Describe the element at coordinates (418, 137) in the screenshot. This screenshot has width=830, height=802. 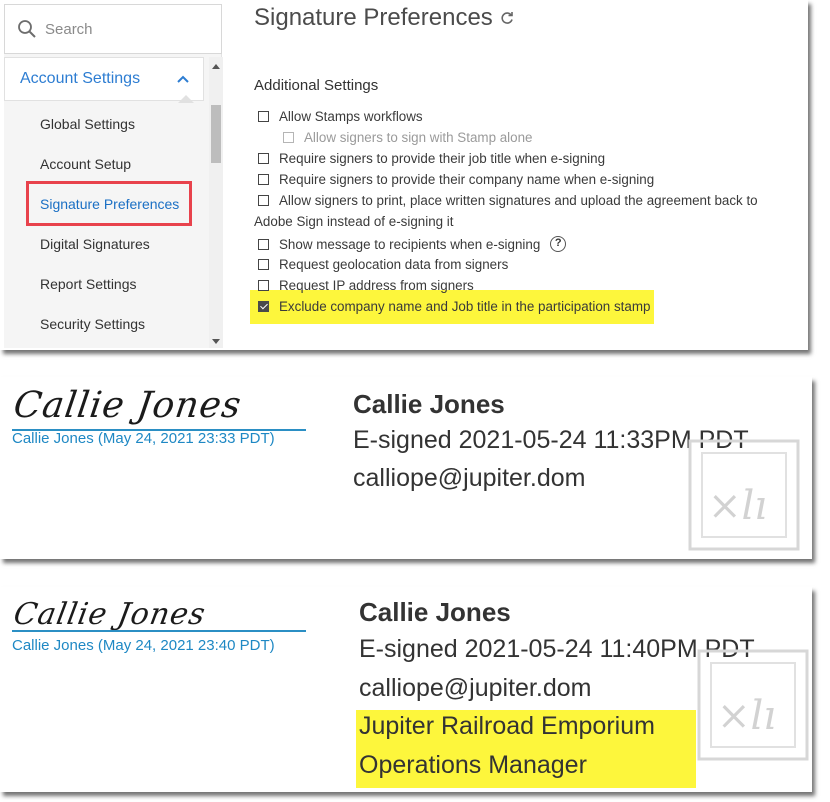
I see `option-label: Allow signers to sign with Stamp alone` at that location.